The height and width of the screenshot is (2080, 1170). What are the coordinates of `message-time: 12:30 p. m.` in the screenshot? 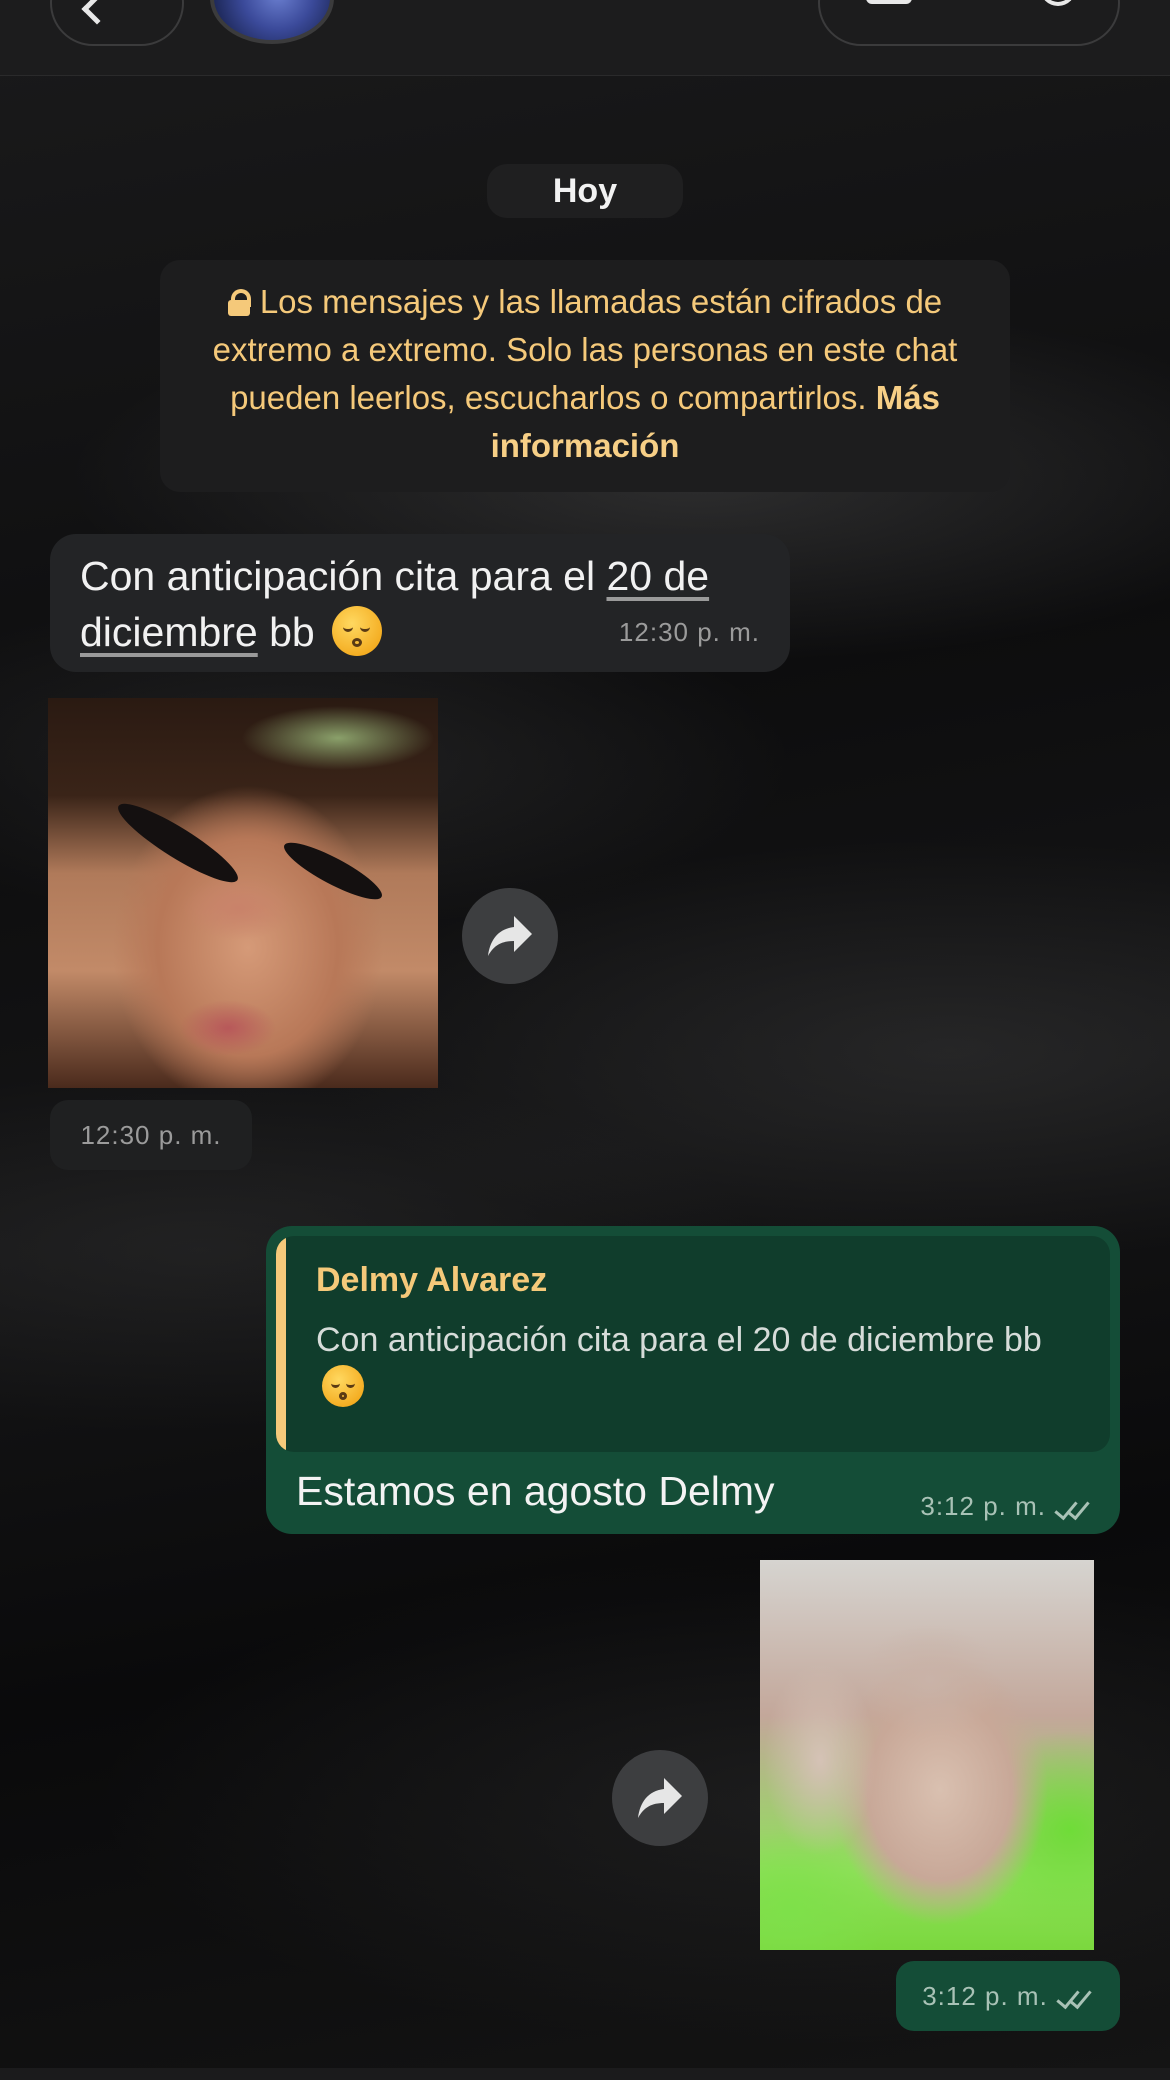 It's located at (689, 632).